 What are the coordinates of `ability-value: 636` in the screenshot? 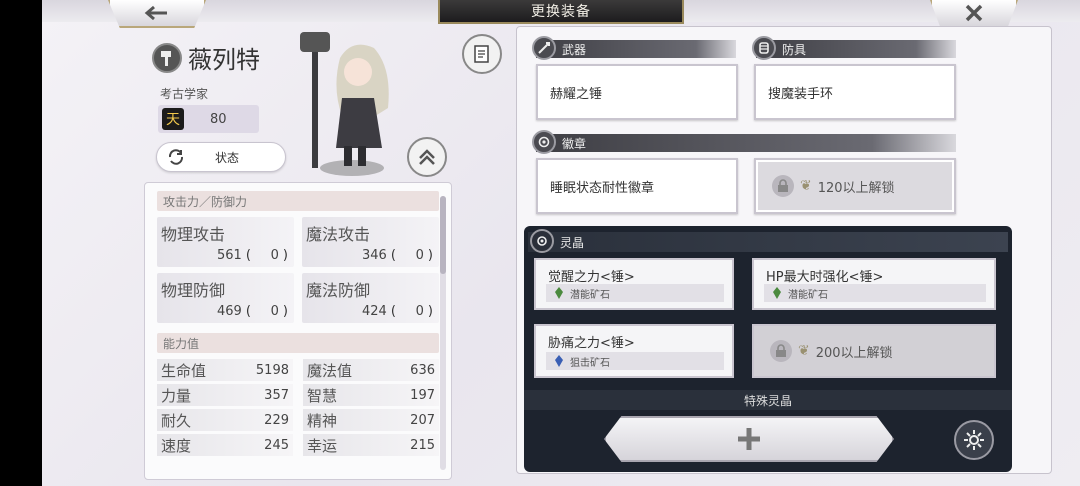 It's located at (422, 370).